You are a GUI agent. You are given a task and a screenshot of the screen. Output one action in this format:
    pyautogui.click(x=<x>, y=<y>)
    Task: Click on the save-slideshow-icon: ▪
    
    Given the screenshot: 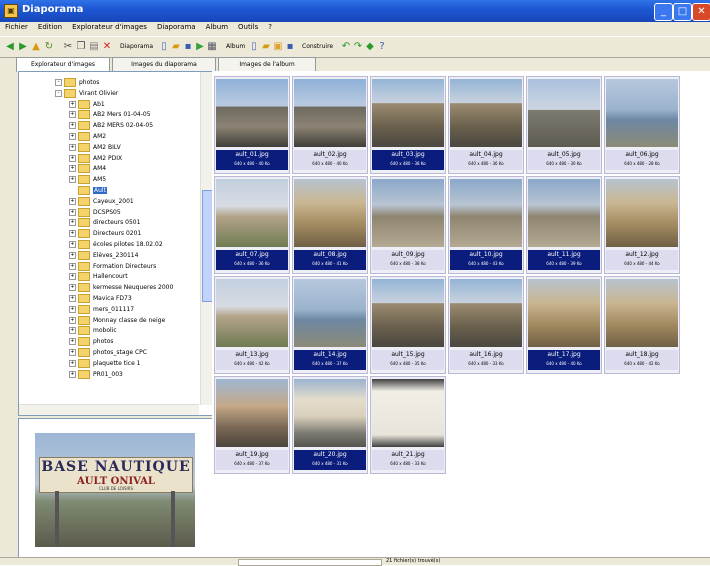 What is the action you would take?
    pyautogui.click(x=188, y=47)
    